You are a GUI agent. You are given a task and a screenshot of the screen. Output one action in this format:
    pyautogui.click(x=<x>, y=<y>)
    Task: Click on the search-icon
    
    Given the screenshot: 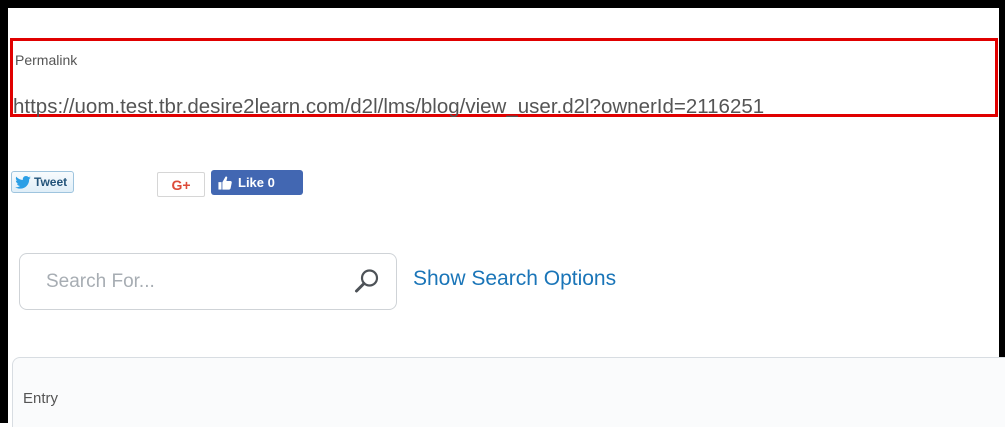 What is the action you would take?
    pyautogui.click(x=367, y=281)
    